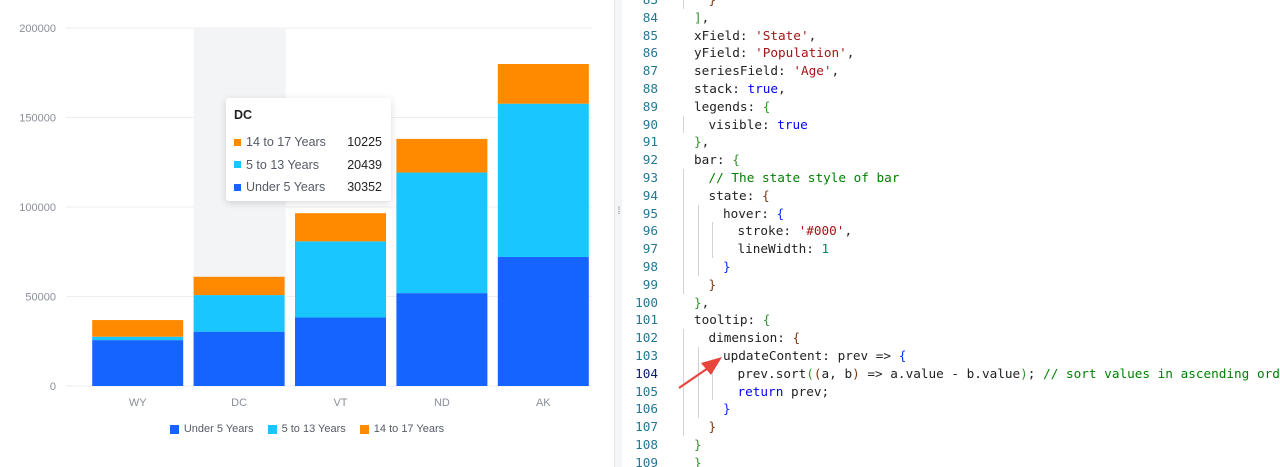 The height and width of the screenshot is (467, 1280). I want to click on code-token: prev.sort, so click(772, 373).